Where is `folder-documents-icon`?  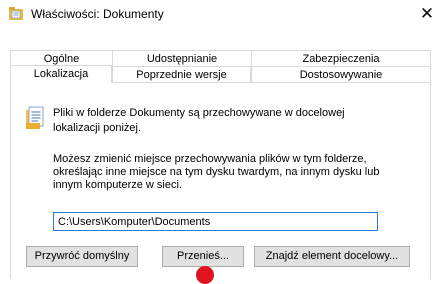 folder-documents-icon is located at coordinates (16, 13).